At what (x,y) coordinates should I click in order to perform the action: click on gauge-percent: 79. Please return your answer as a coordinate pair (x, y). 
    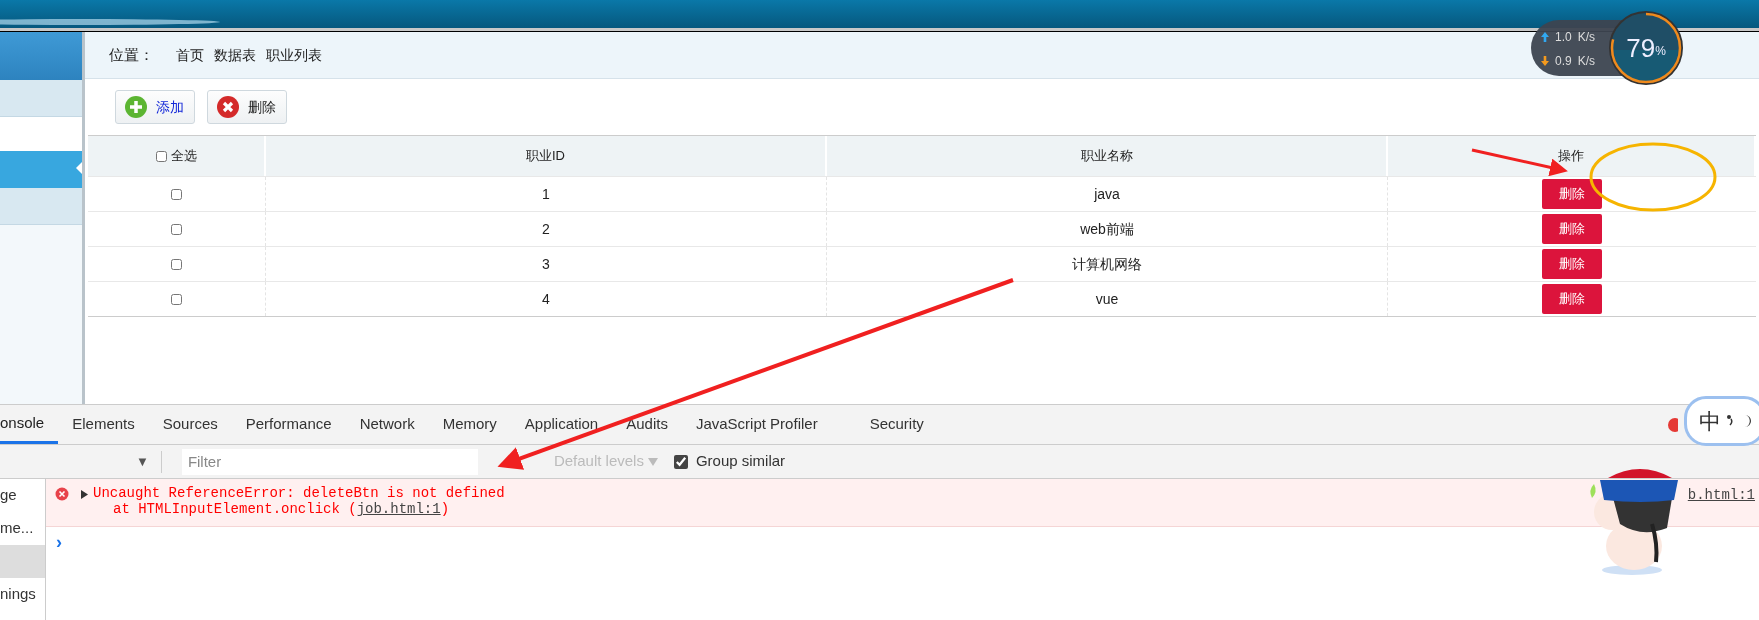
    Looking at the image, I should click on (1641, 48).